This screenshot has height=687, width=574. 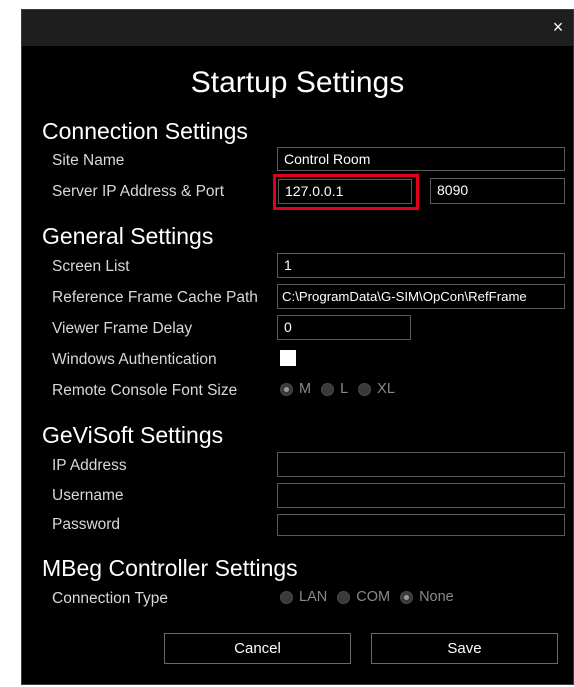 I want to click on gevisoft-ip-label: IP Address, so click(x=89, y=465).